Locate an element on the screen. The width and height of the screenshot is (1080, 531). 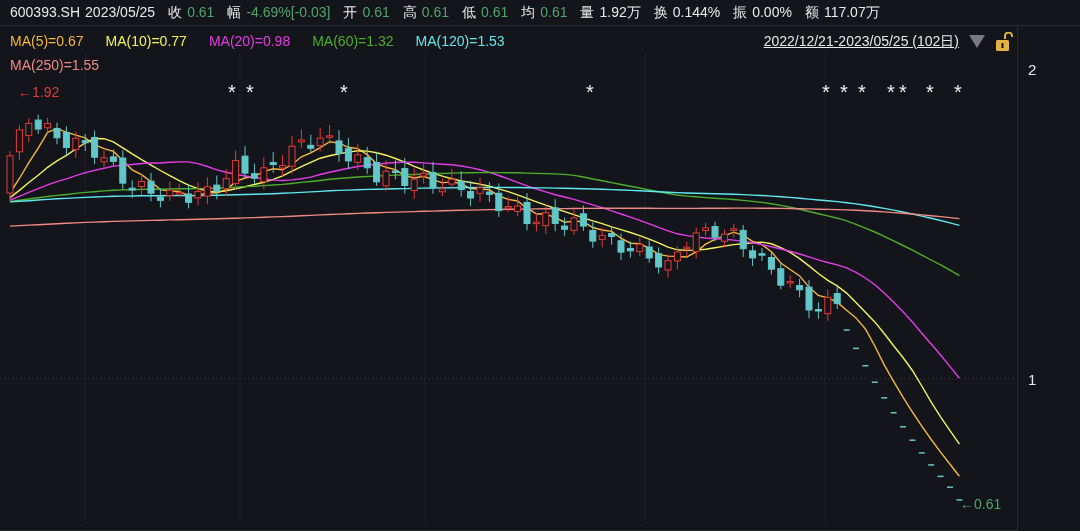
ma-legend: MA(5)=0.67 is located at coordinates (47, 41).